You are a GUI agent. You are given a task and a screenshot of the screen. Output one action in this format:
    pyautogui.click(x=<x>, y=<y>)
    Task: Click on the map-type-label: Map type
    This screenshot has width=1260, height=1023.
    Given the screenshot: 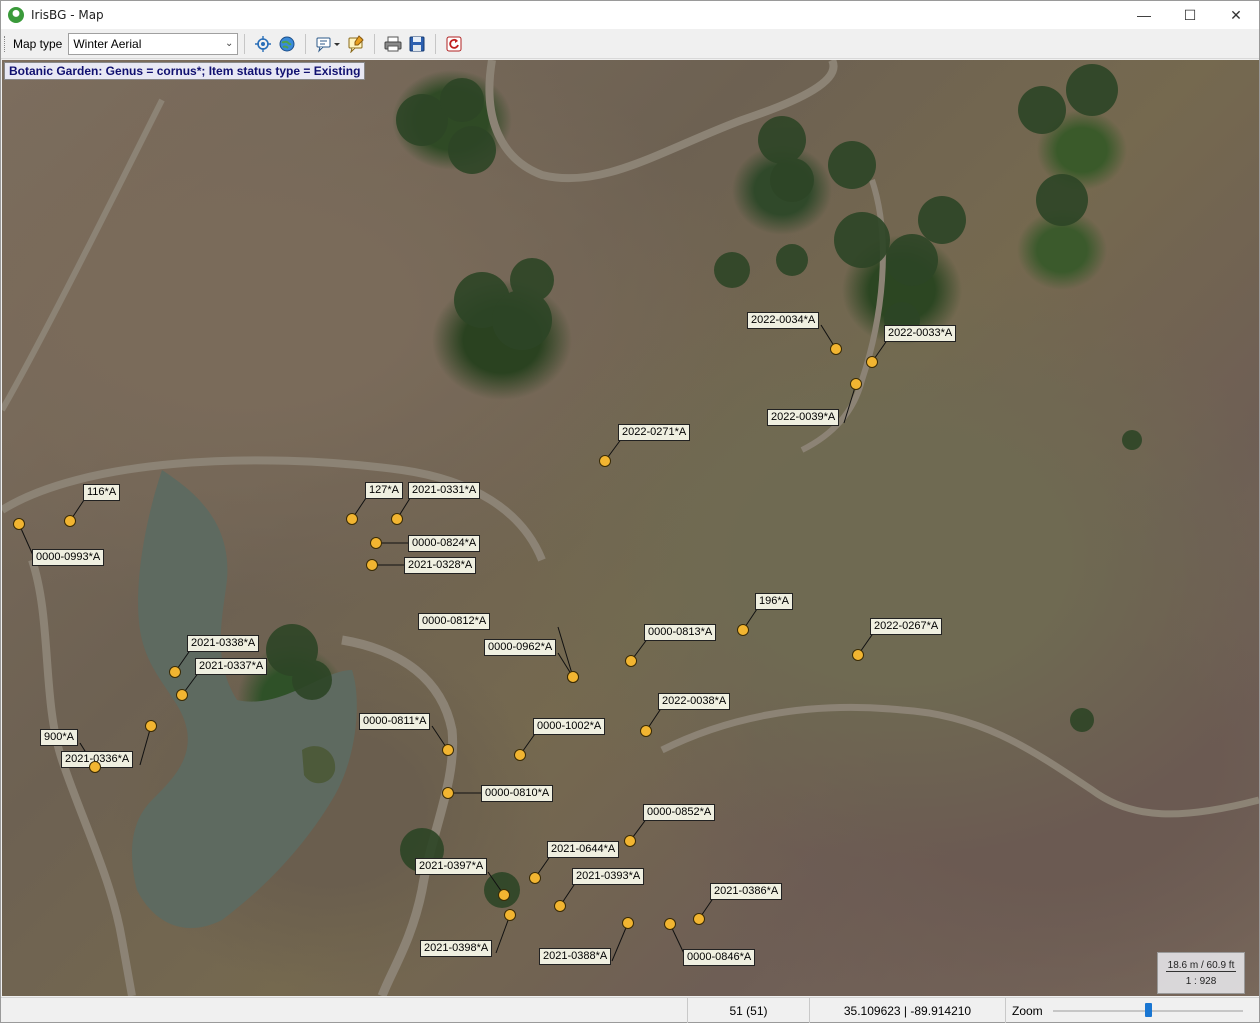 What is the action you would take?
    pyautogui.click(x=38, y=43)
    